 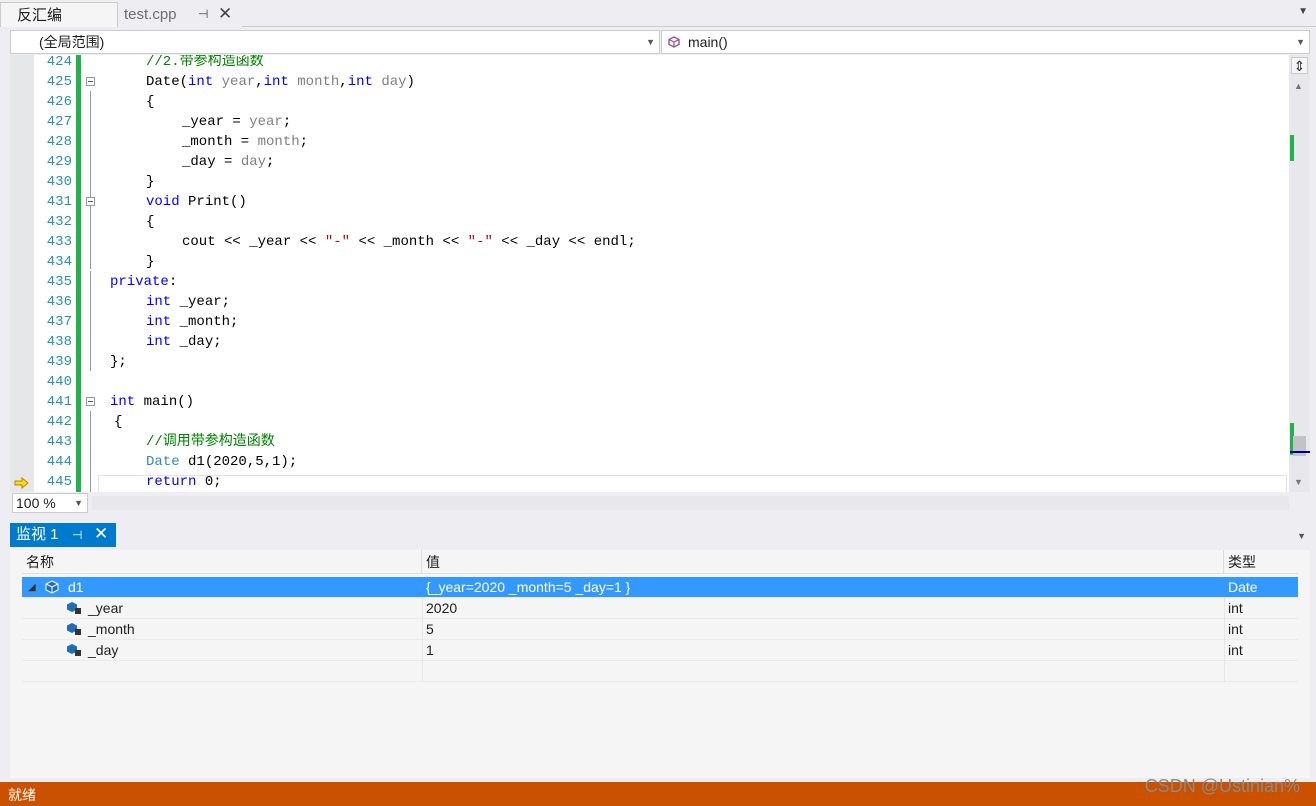 What do you see at coordinates (163, 202) in the screenshot?
I see `code-keyword: void` at bounding box center [163, 202].